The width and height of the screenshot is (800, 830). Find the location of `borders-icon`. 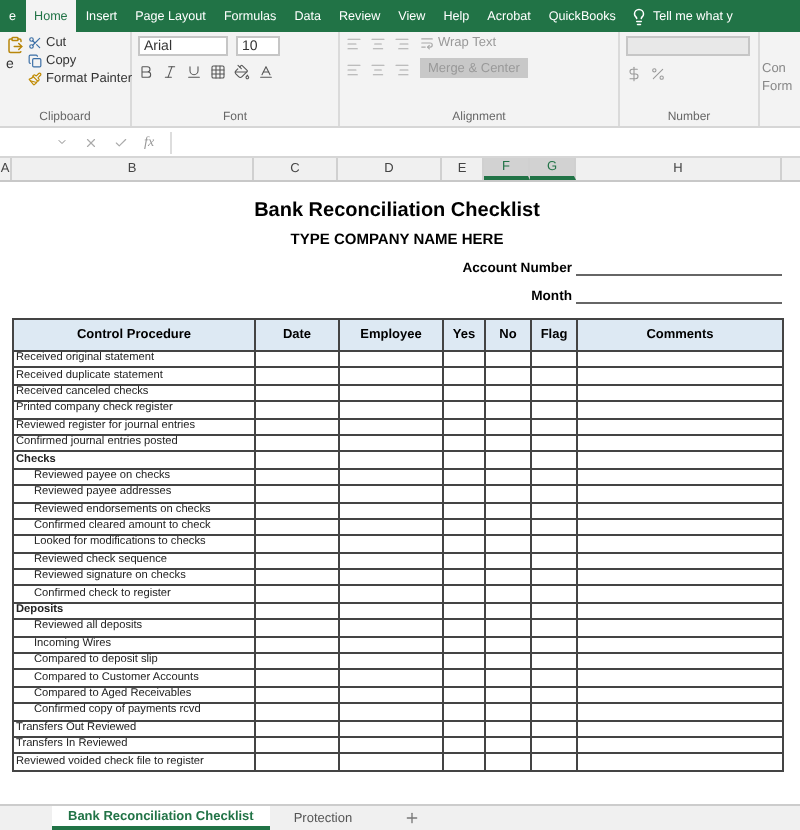

borders-icon is located at coordinates (218, 72).